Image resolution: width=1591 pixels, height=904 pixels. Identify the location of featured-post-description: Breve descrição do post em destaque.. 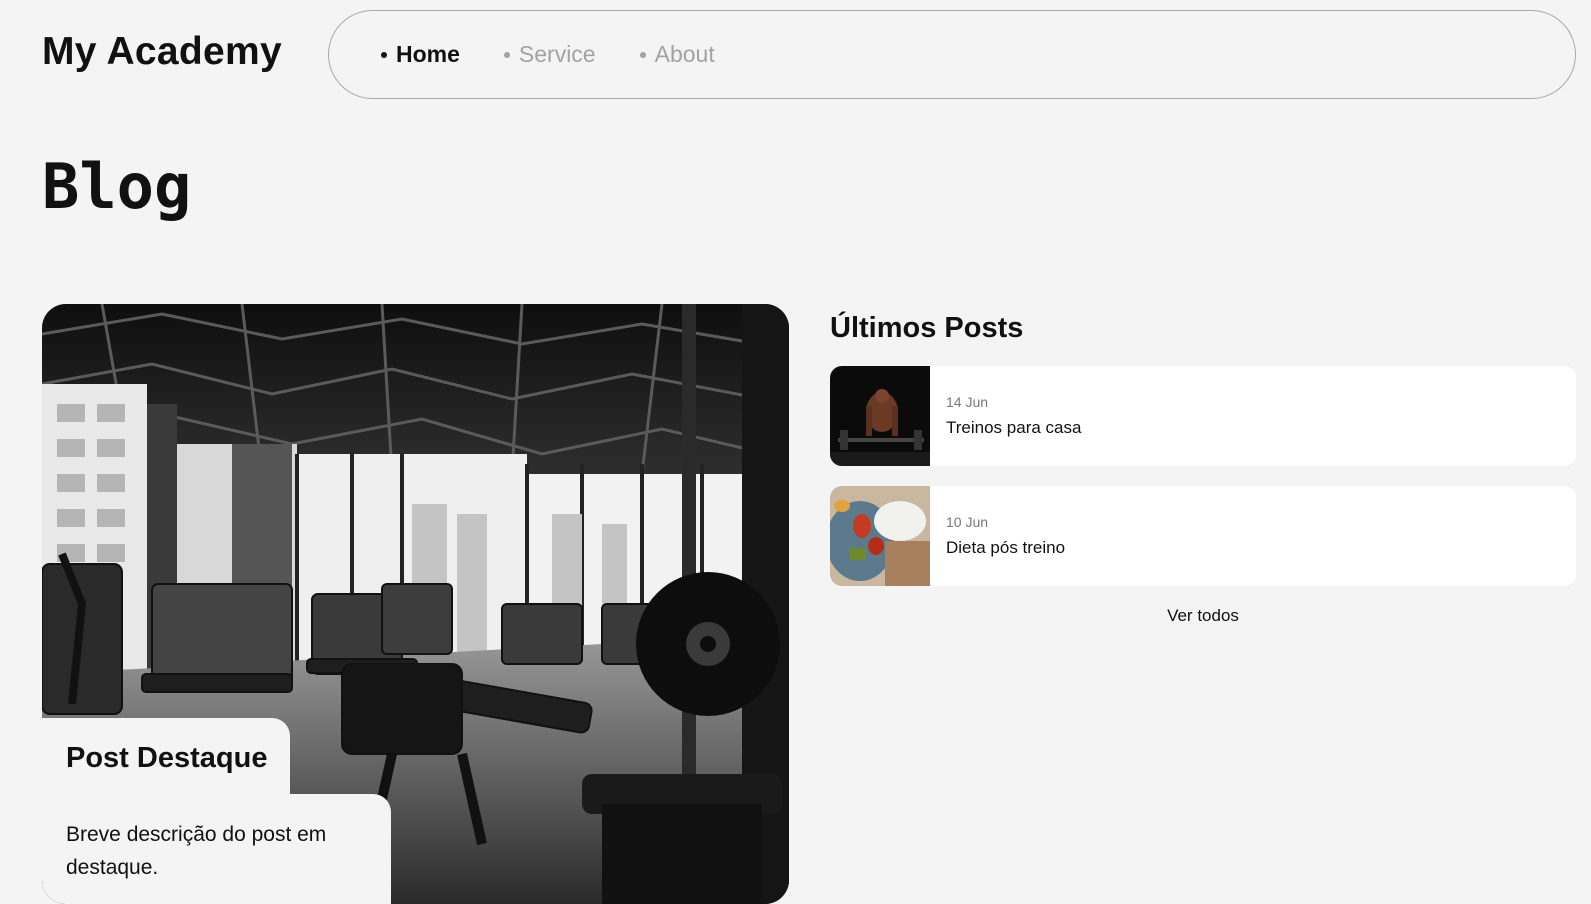
(216, 849).